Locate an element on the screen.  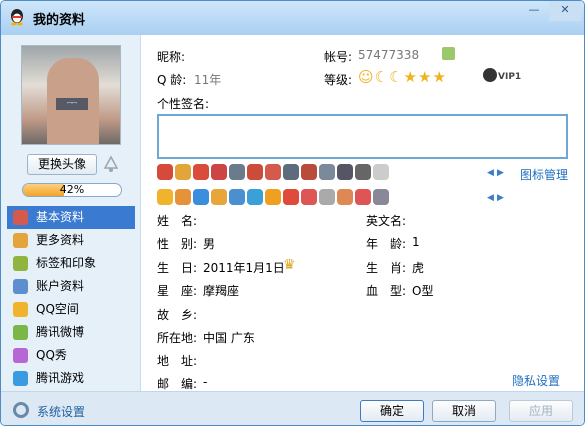
signature-input is located at coordinates (362, 136).